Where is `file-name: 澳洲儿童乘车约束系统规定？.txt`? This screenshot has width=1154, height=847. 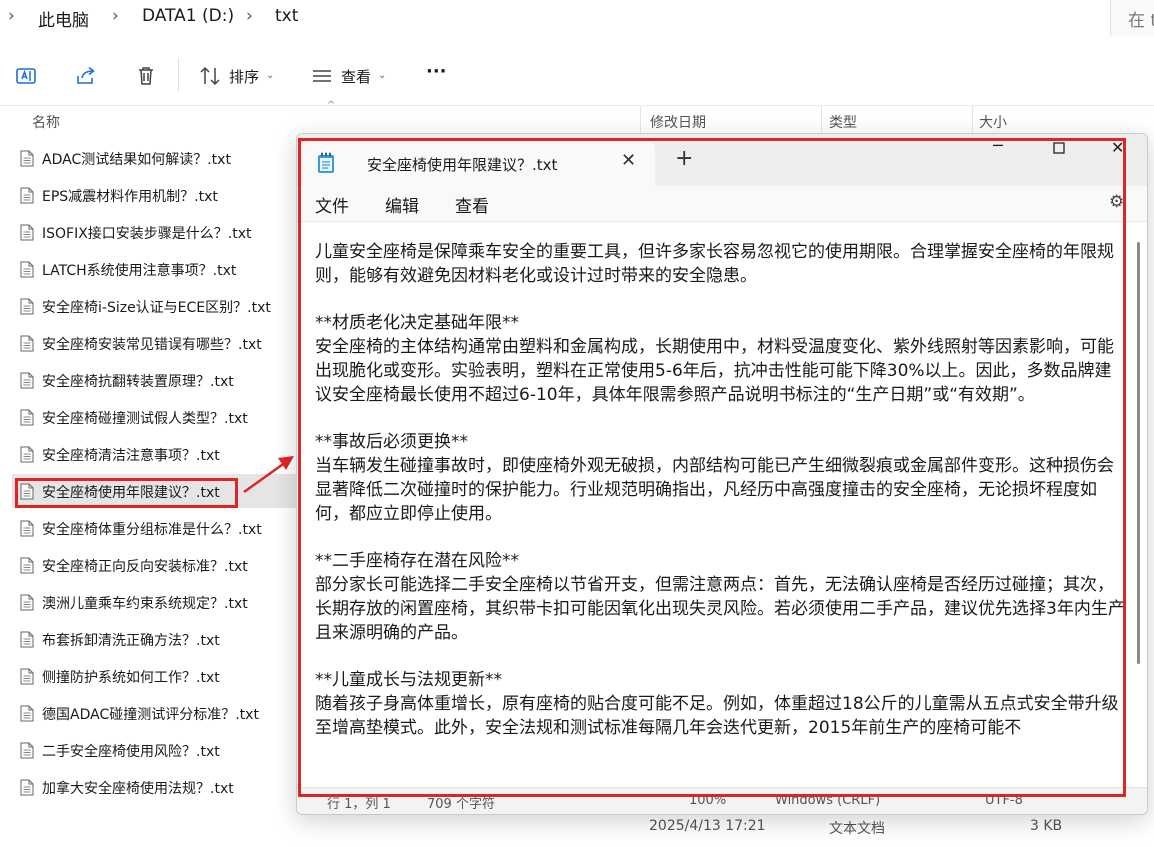 file-name: 澳洲儿童乘车约束系统规定？.txt is located at coordinates (145, 604).